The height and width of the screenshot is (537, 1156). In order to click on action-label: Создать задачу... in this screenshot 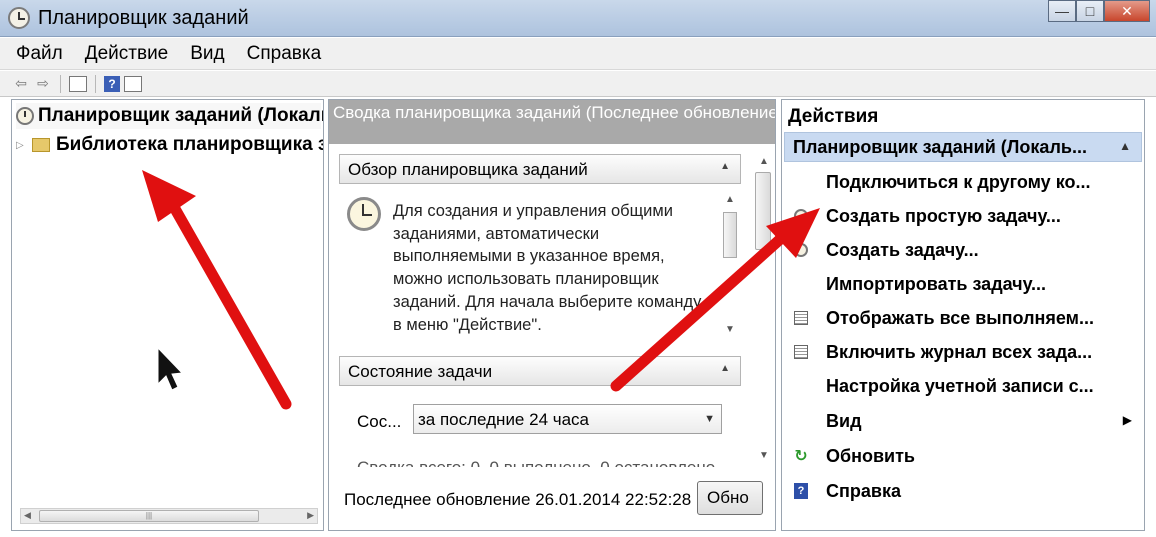, I will do `click(902, 249)`.